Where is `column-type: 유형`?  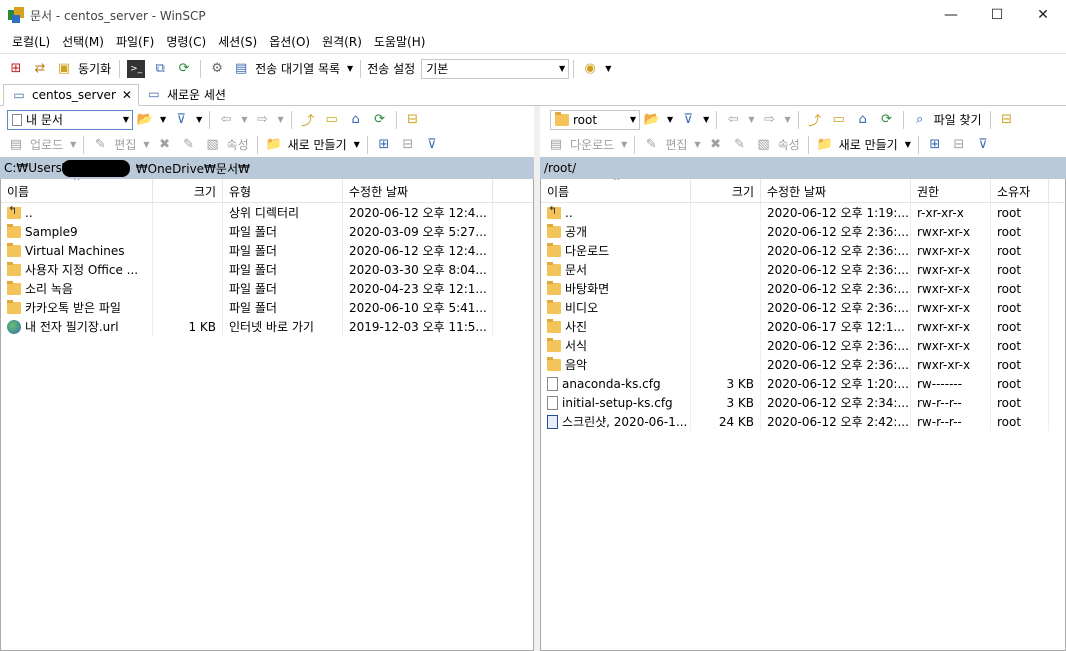
column-type: 유형 is located at coordinates (283, 191).